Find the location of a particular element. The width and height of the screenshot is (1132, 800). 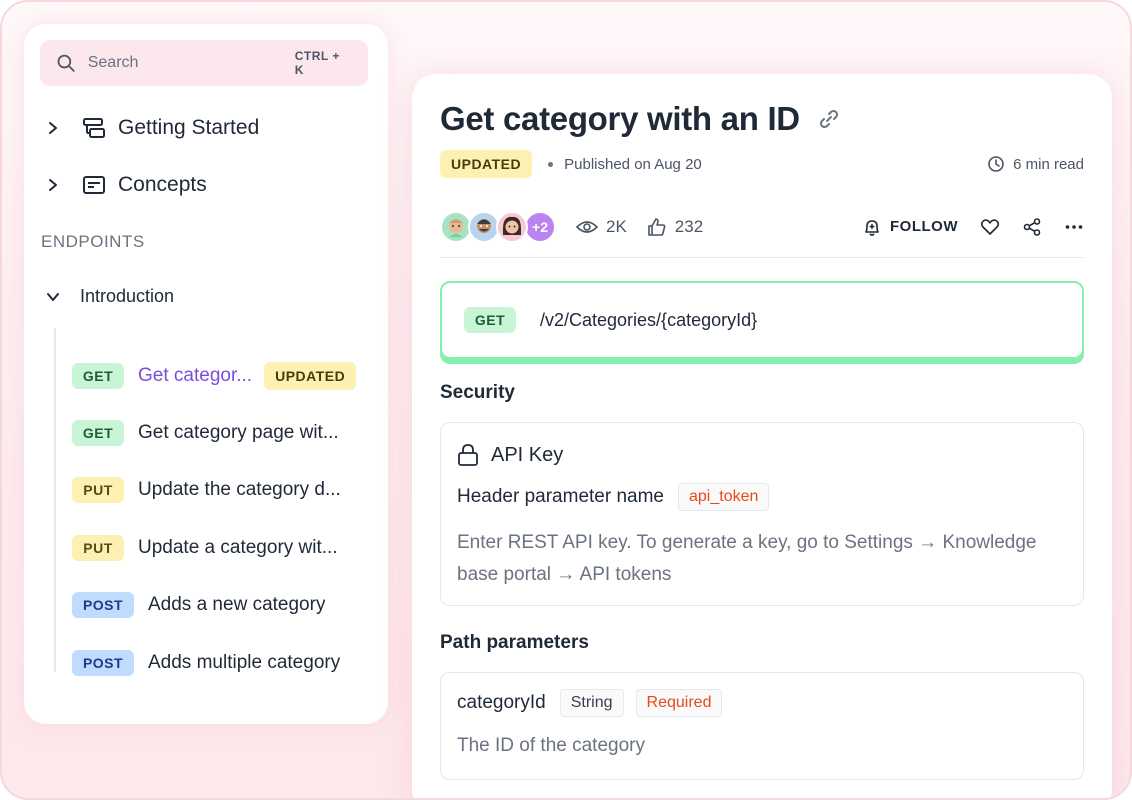

views-count: 2K is located at coordinates (616, 226).